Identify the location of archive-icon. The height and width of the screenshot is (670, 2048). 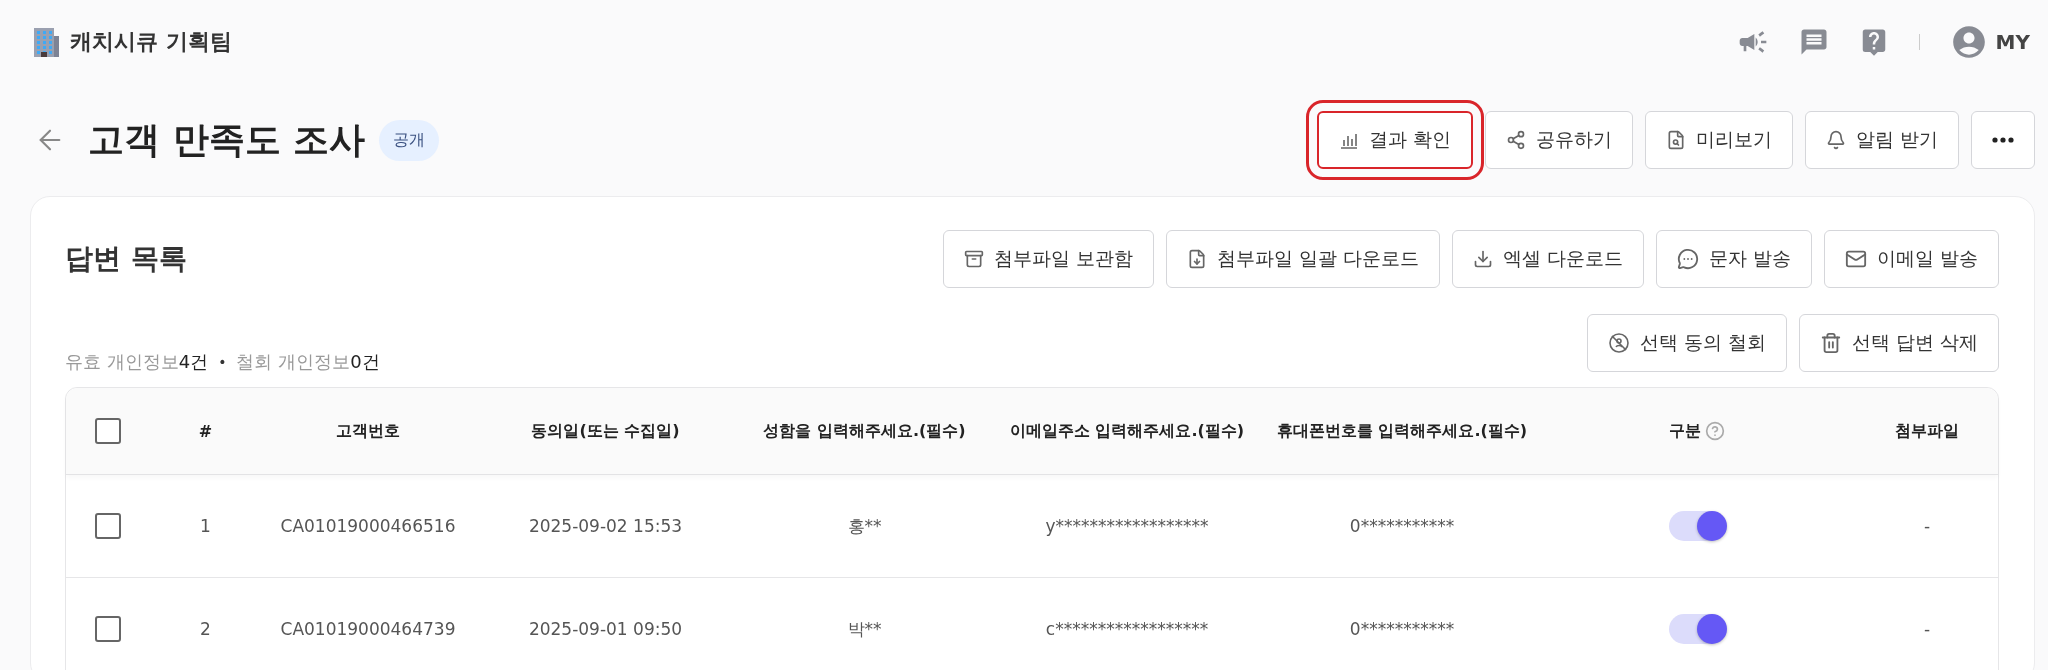
(973, 259).